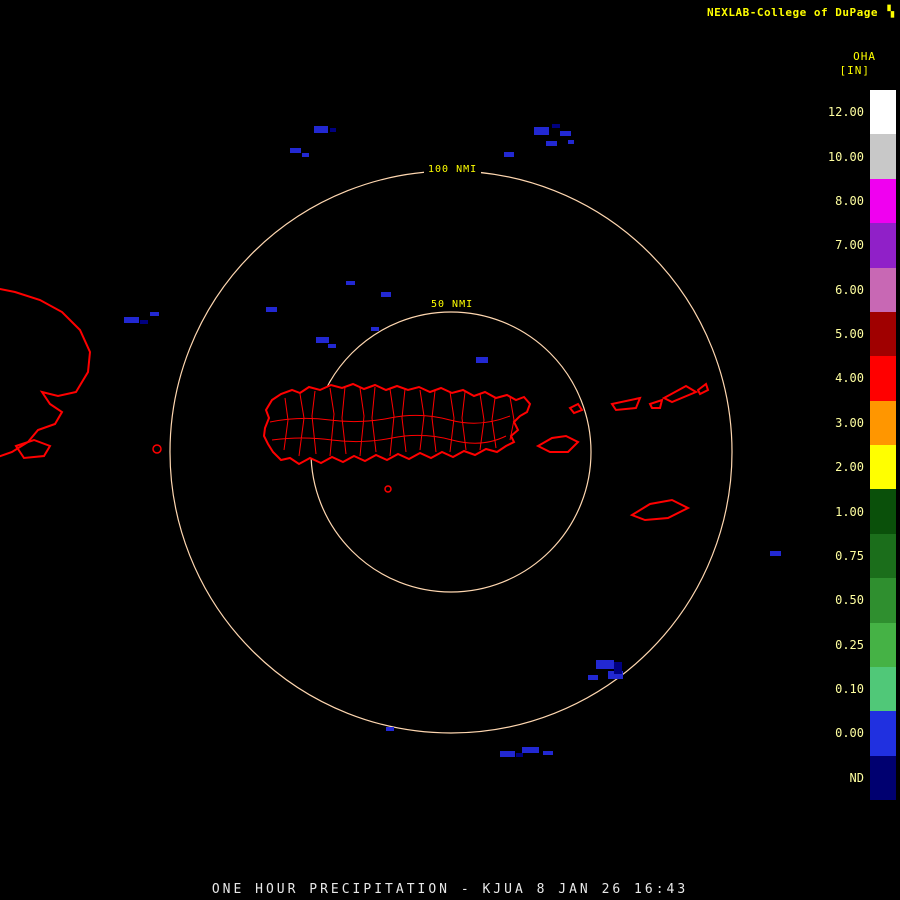 The width and height of the screenshot is (900, 900). Describe the element at coordinates (81, 373) in the screenshot. I see `hispaniola-coastline` at that location.